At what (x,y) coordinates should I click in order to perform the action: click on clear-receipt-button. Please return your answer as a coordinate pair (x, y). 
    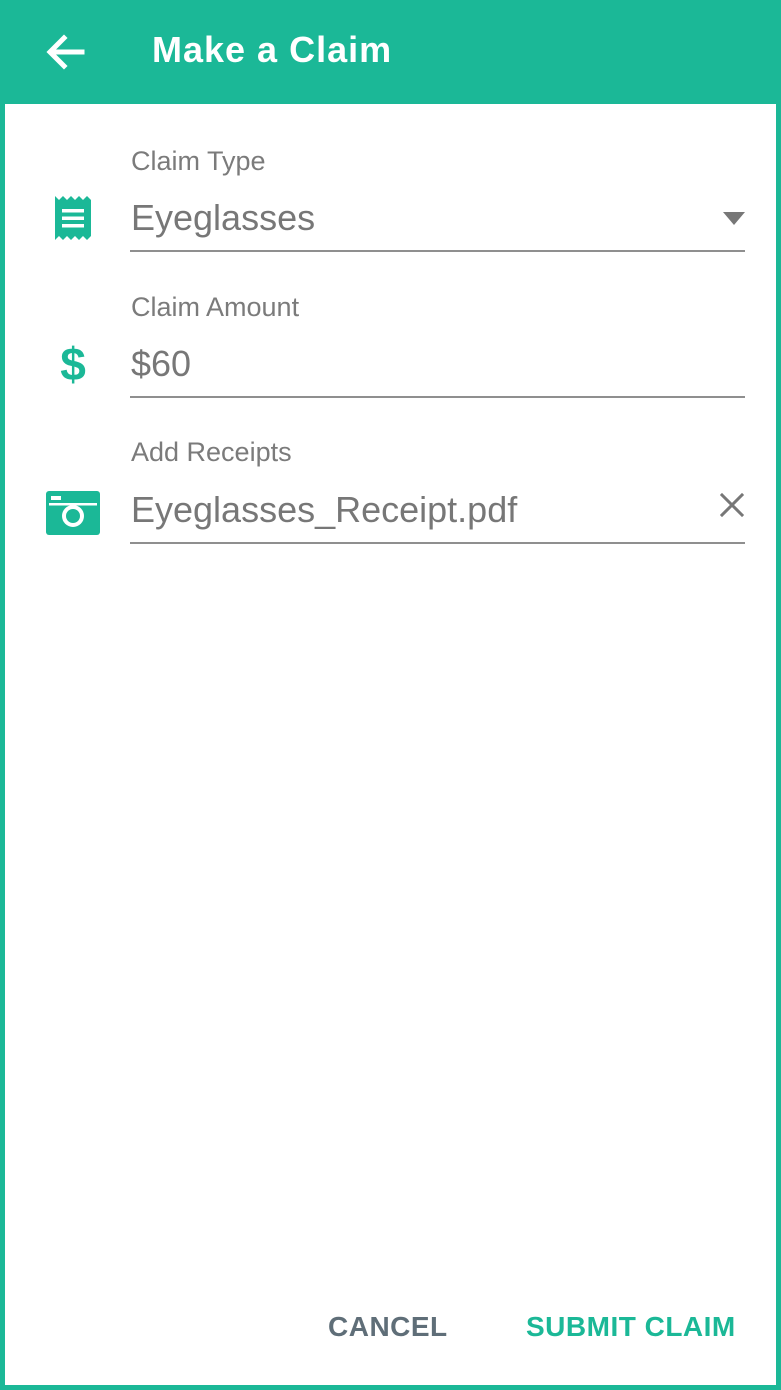
    Looking at the image, I should click on (732, 505).